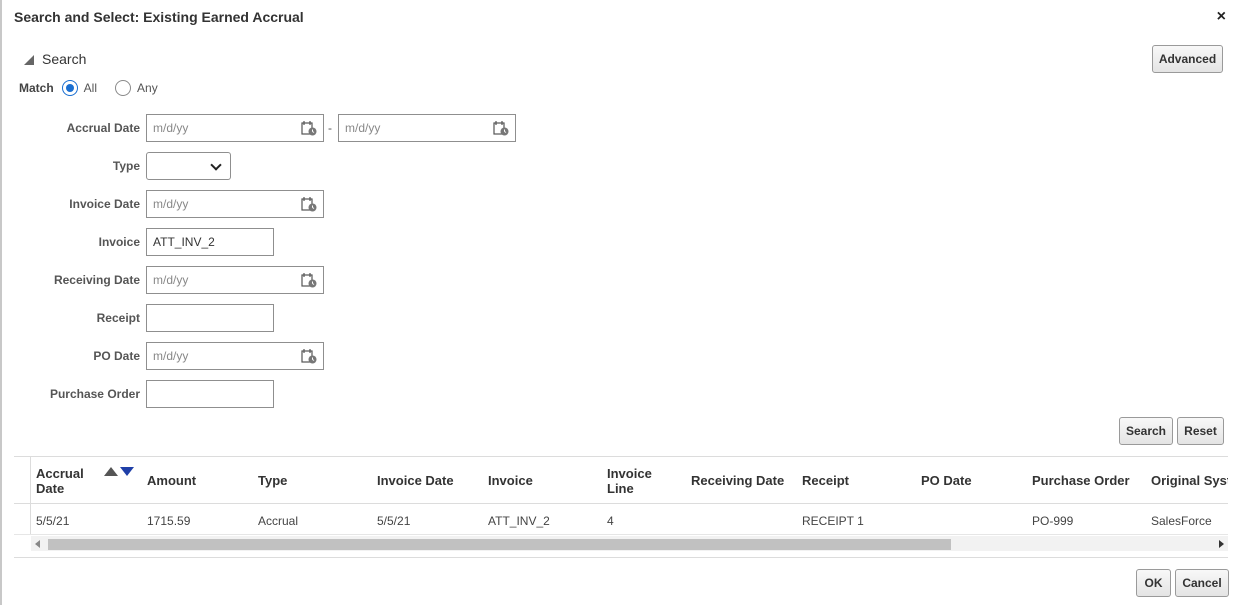 Image resolution: width=1238 pixels, height=605 pixels. Describe the element at coordinates (210, 318) in the screenshot. I see `receipt-field` at that location.